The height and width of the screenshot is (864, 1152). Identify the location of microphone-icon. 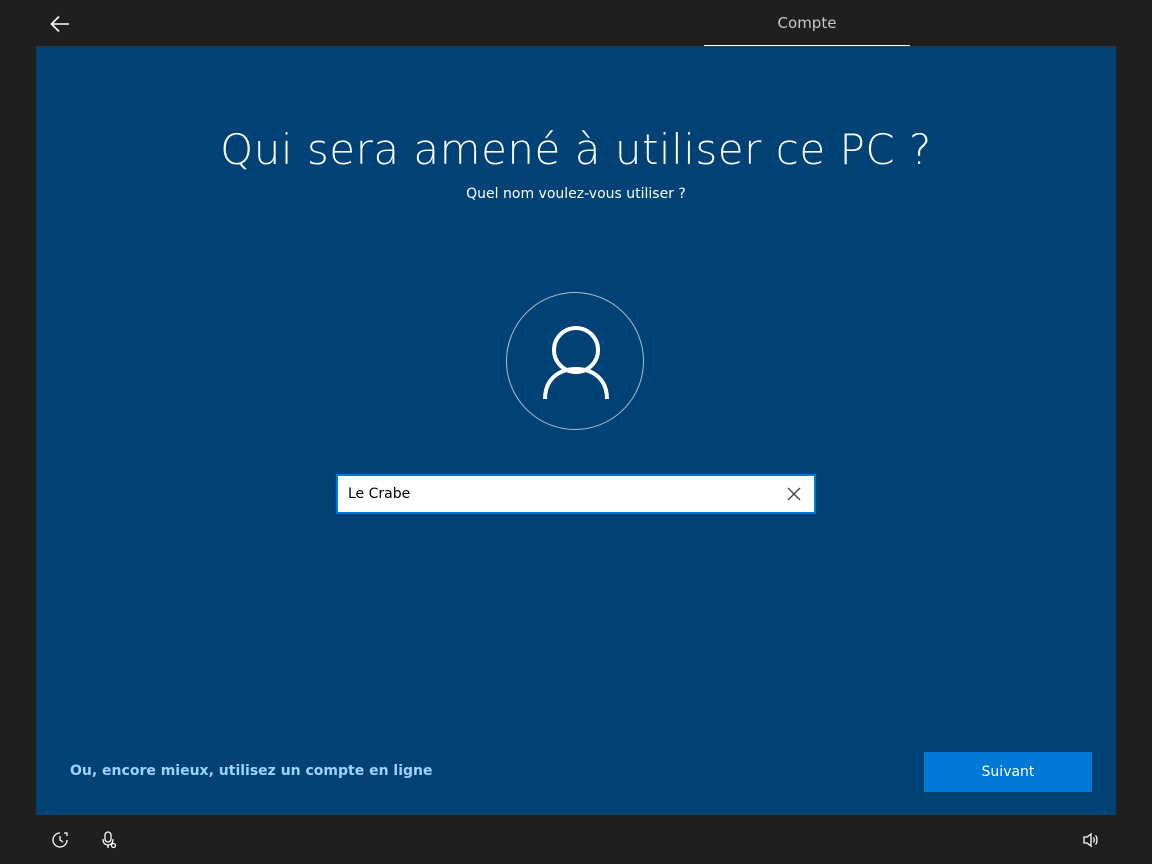
(109, 840).